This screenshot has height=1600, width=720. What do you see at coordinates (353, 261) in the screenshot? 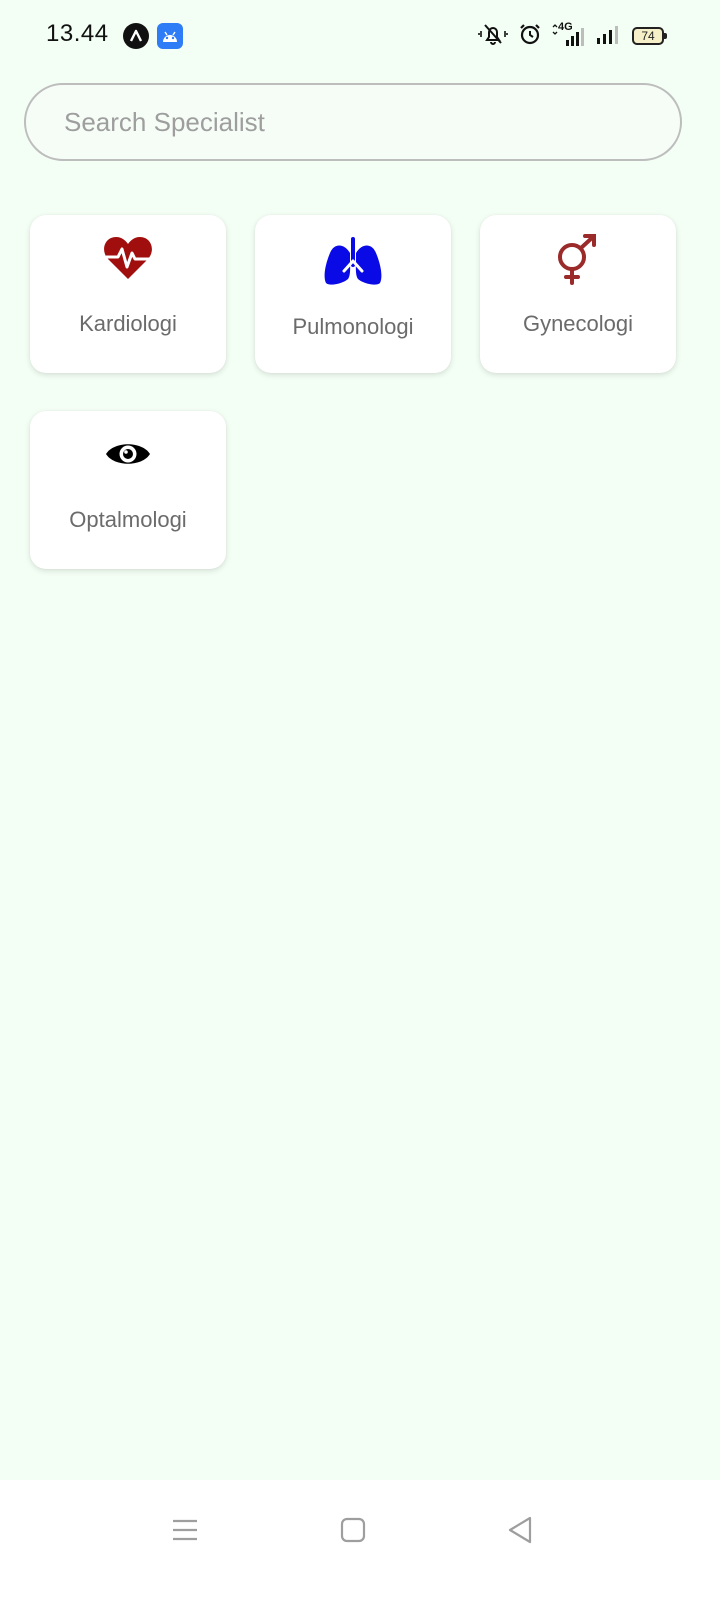
I see `lungs-icon` at bounding box center [353, 261].